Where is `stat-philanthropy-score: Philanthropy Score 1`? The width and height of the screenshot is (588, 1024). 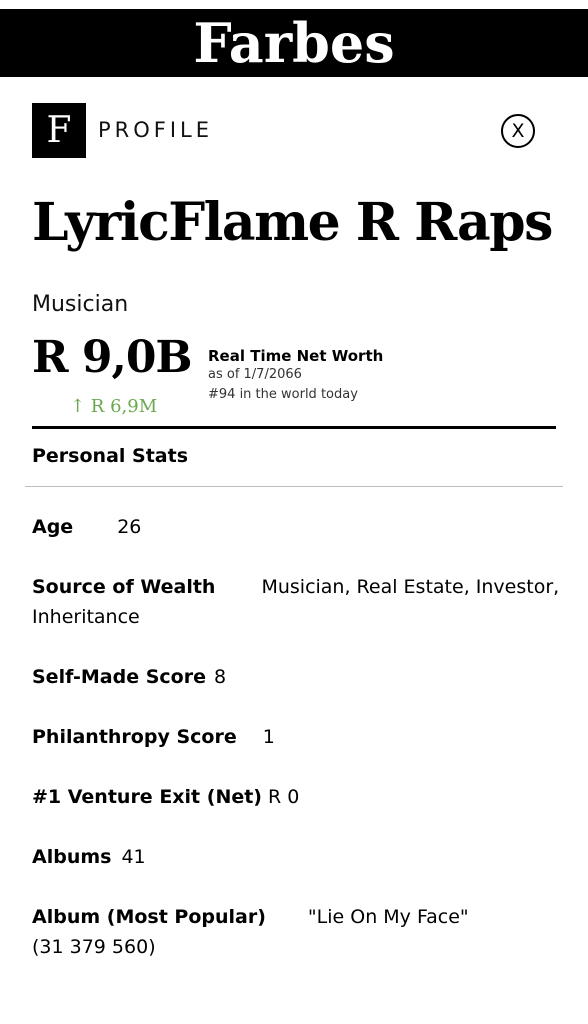 stat-philanthropy-score: Philanthropy Score 1 is located at coordinates (297, 737).